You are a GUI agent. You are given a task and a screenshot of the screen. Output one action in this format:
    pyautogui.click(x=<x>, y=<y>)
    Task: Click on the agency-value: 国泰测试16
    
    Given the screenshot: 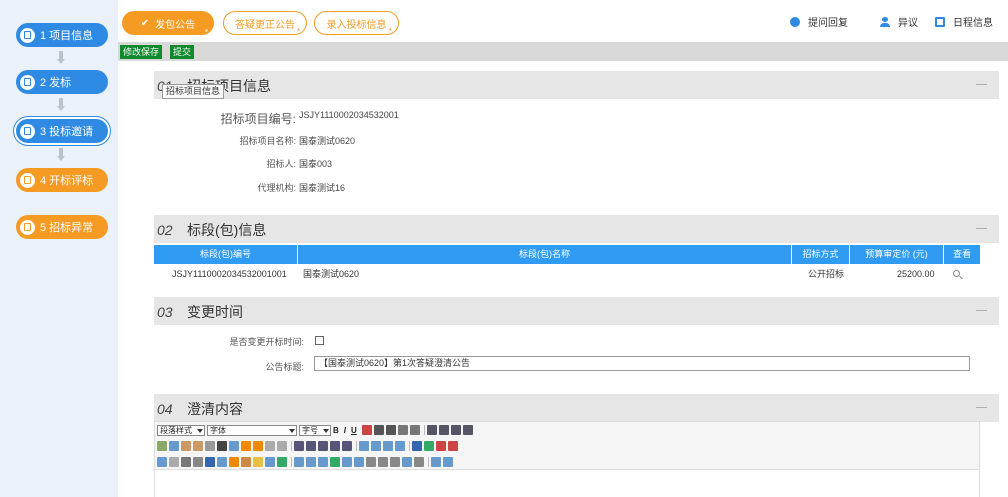 What is the action you would take?
    pyautogui.click(x=322, y=188)
    